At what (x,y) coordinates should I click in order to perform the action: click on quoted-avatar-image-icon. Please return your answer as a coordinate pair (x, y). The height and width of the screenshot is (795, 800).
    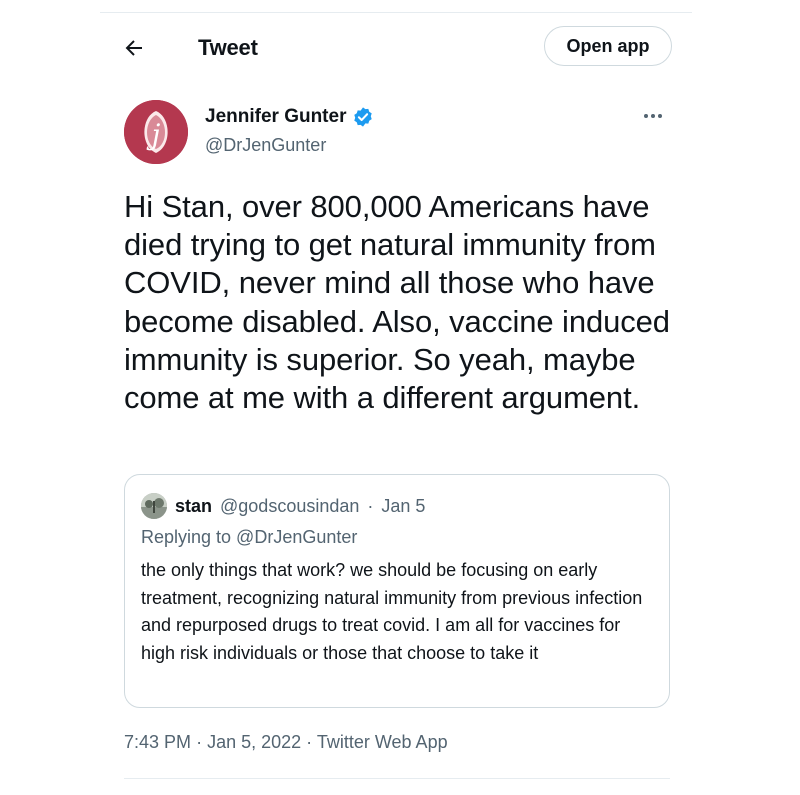
    Looking at the image, I should click on (154, 506).